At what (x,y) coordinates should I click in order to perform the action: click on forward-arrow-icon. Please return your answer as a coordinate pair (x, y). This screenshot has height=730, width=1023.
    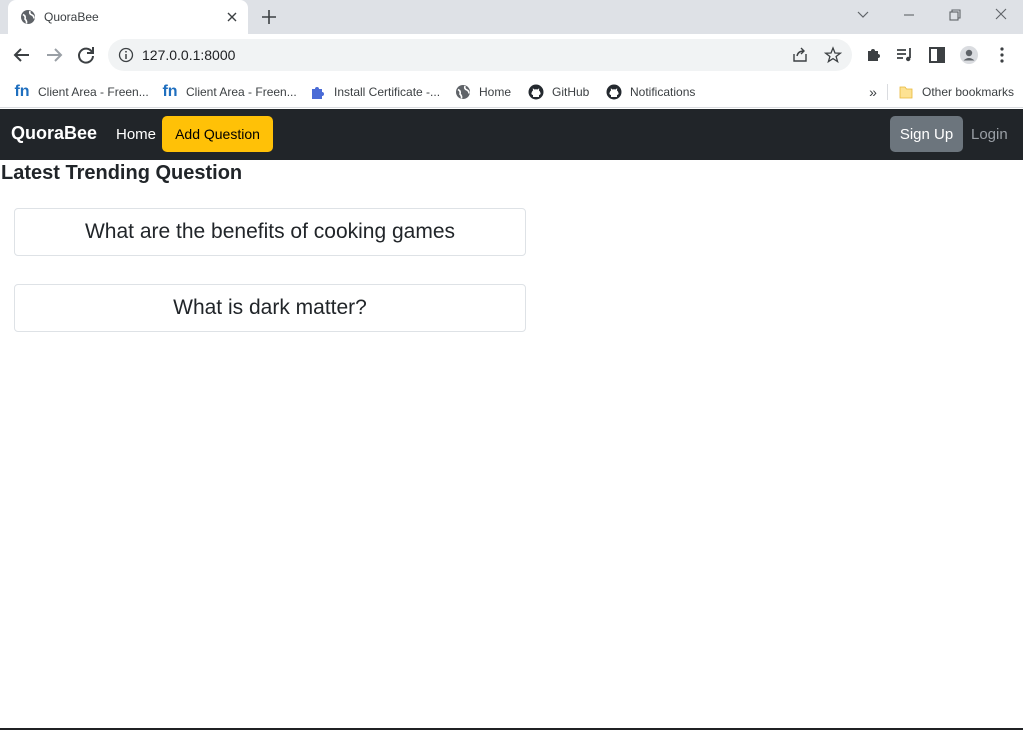
    Looking at the image, I should click on (54, 55).